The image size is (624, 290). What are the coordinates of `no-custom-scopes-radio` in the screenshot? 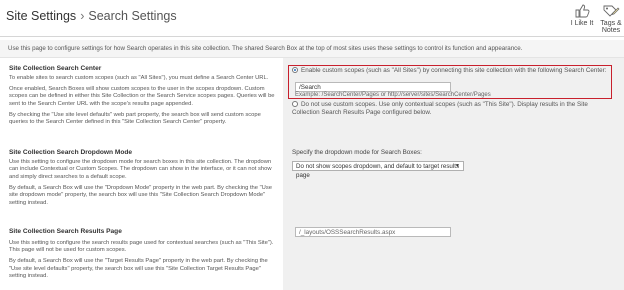 It's located at (295, 104).